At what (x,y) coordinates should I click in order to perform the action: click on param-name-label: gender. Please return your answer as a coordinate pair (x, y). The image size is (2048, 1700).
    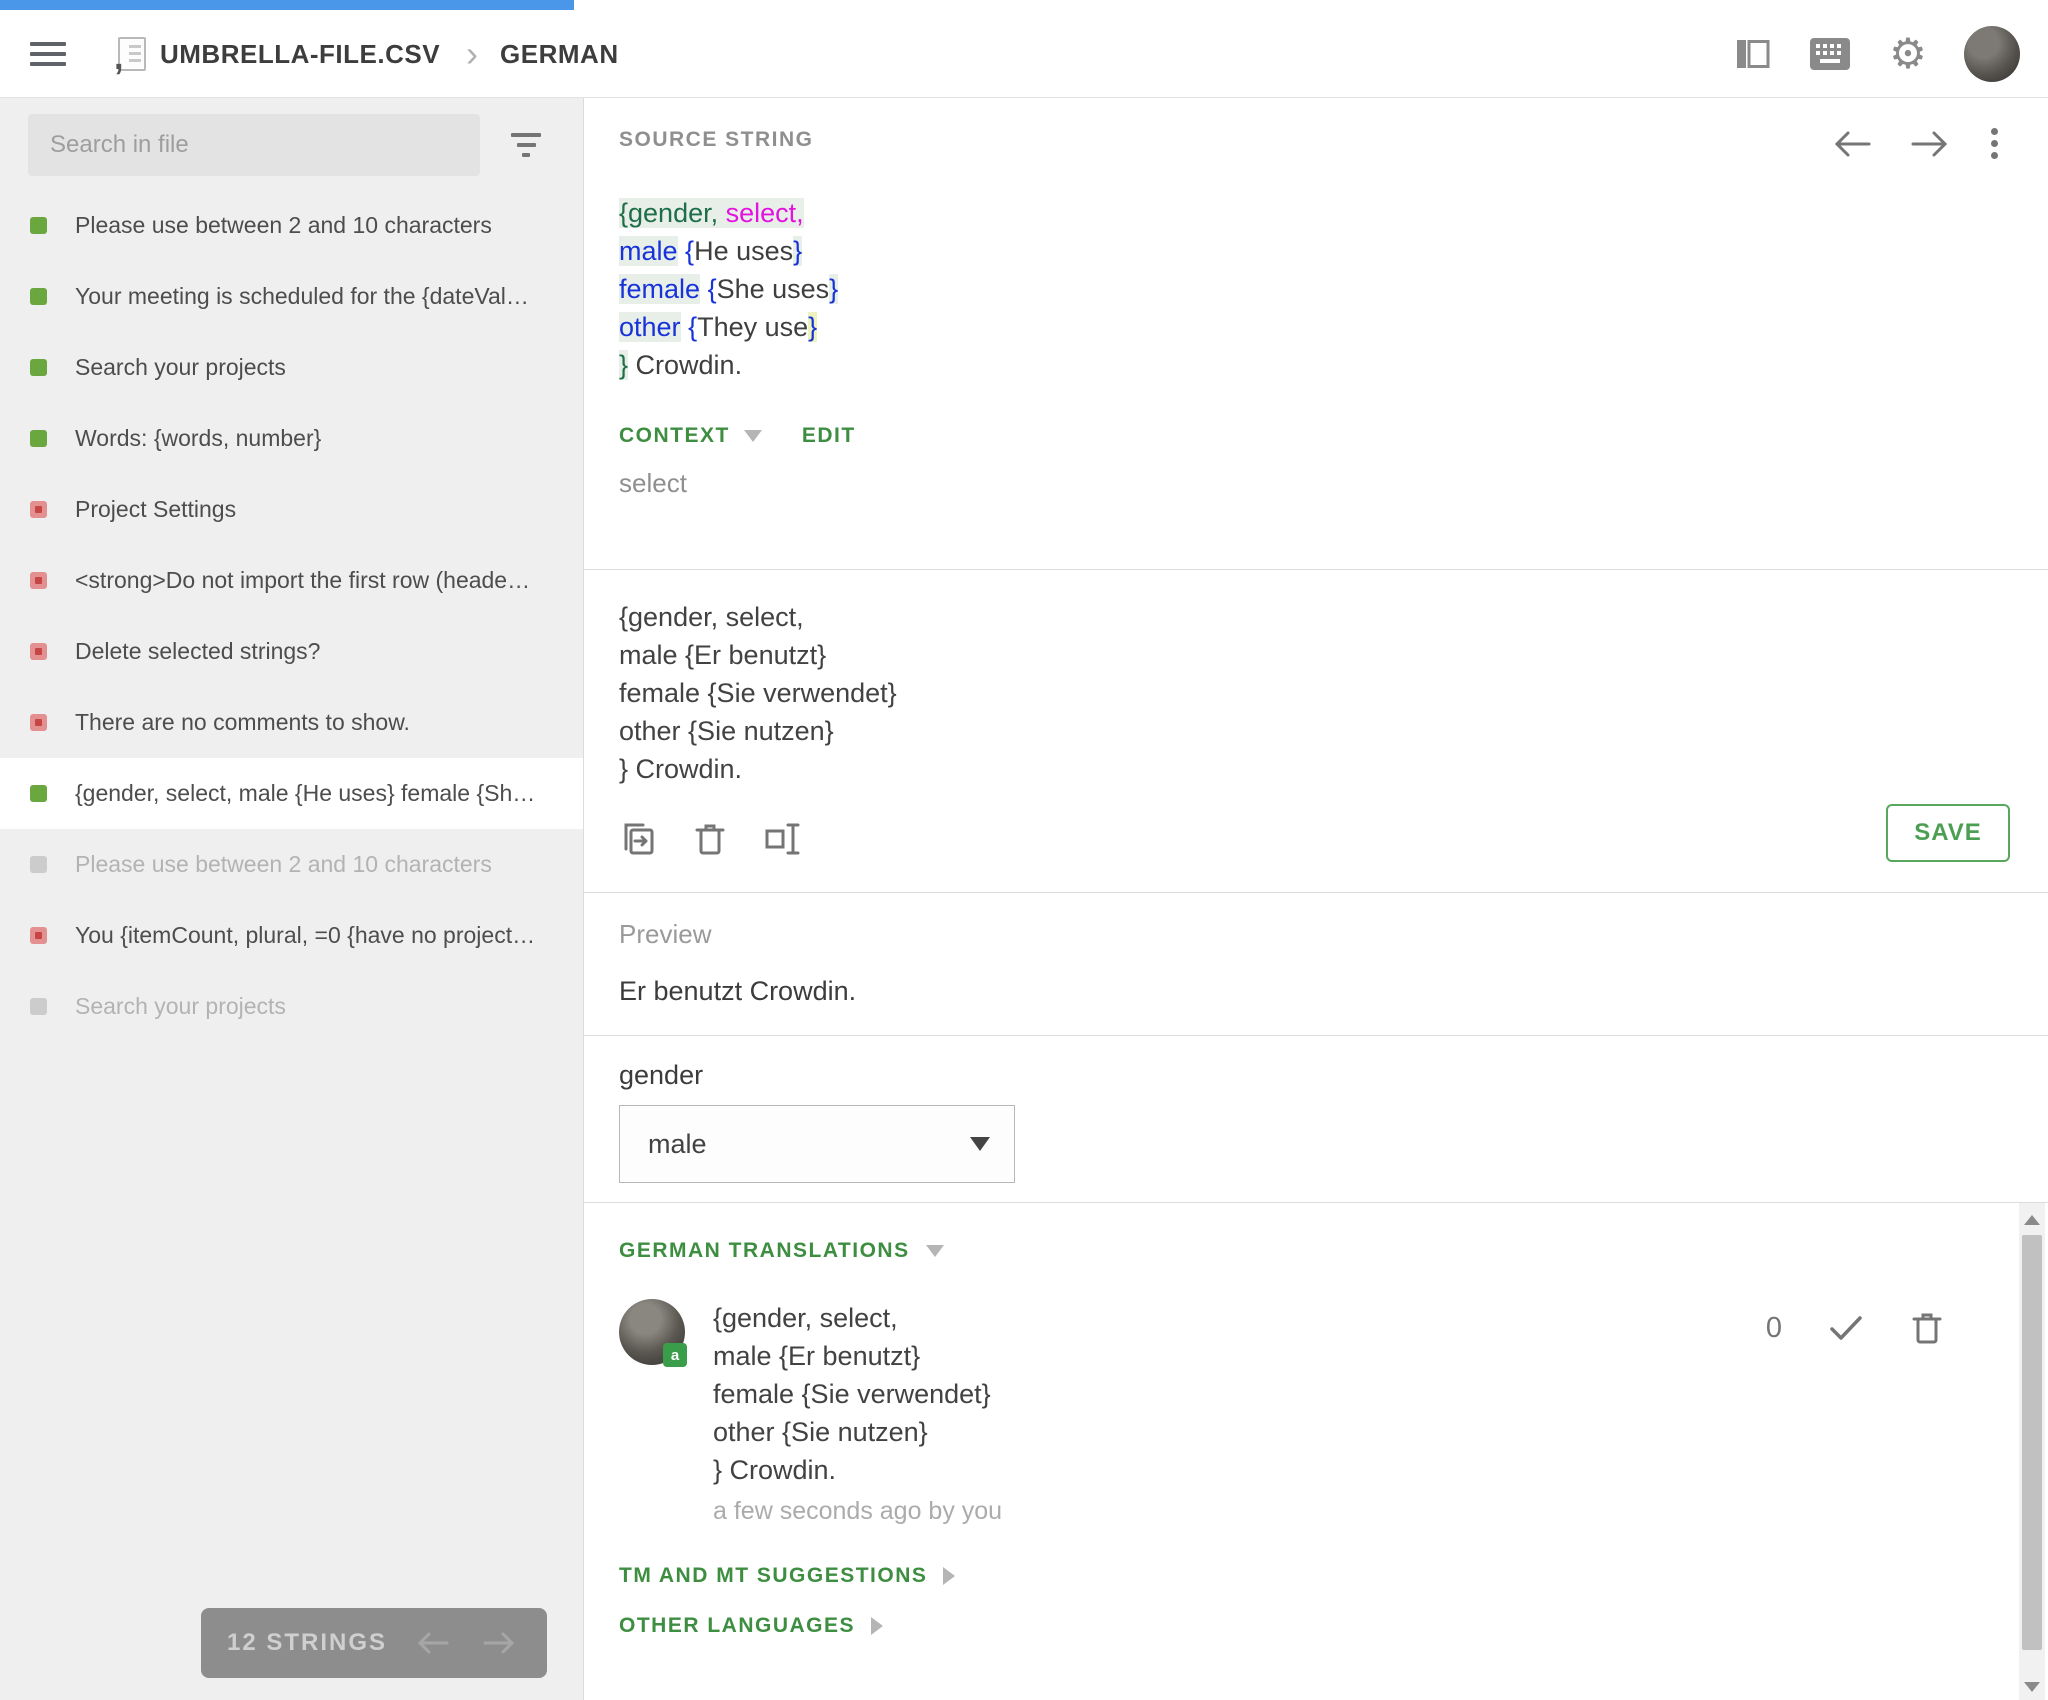
    Looking at the image, I should click on (661, 1075).